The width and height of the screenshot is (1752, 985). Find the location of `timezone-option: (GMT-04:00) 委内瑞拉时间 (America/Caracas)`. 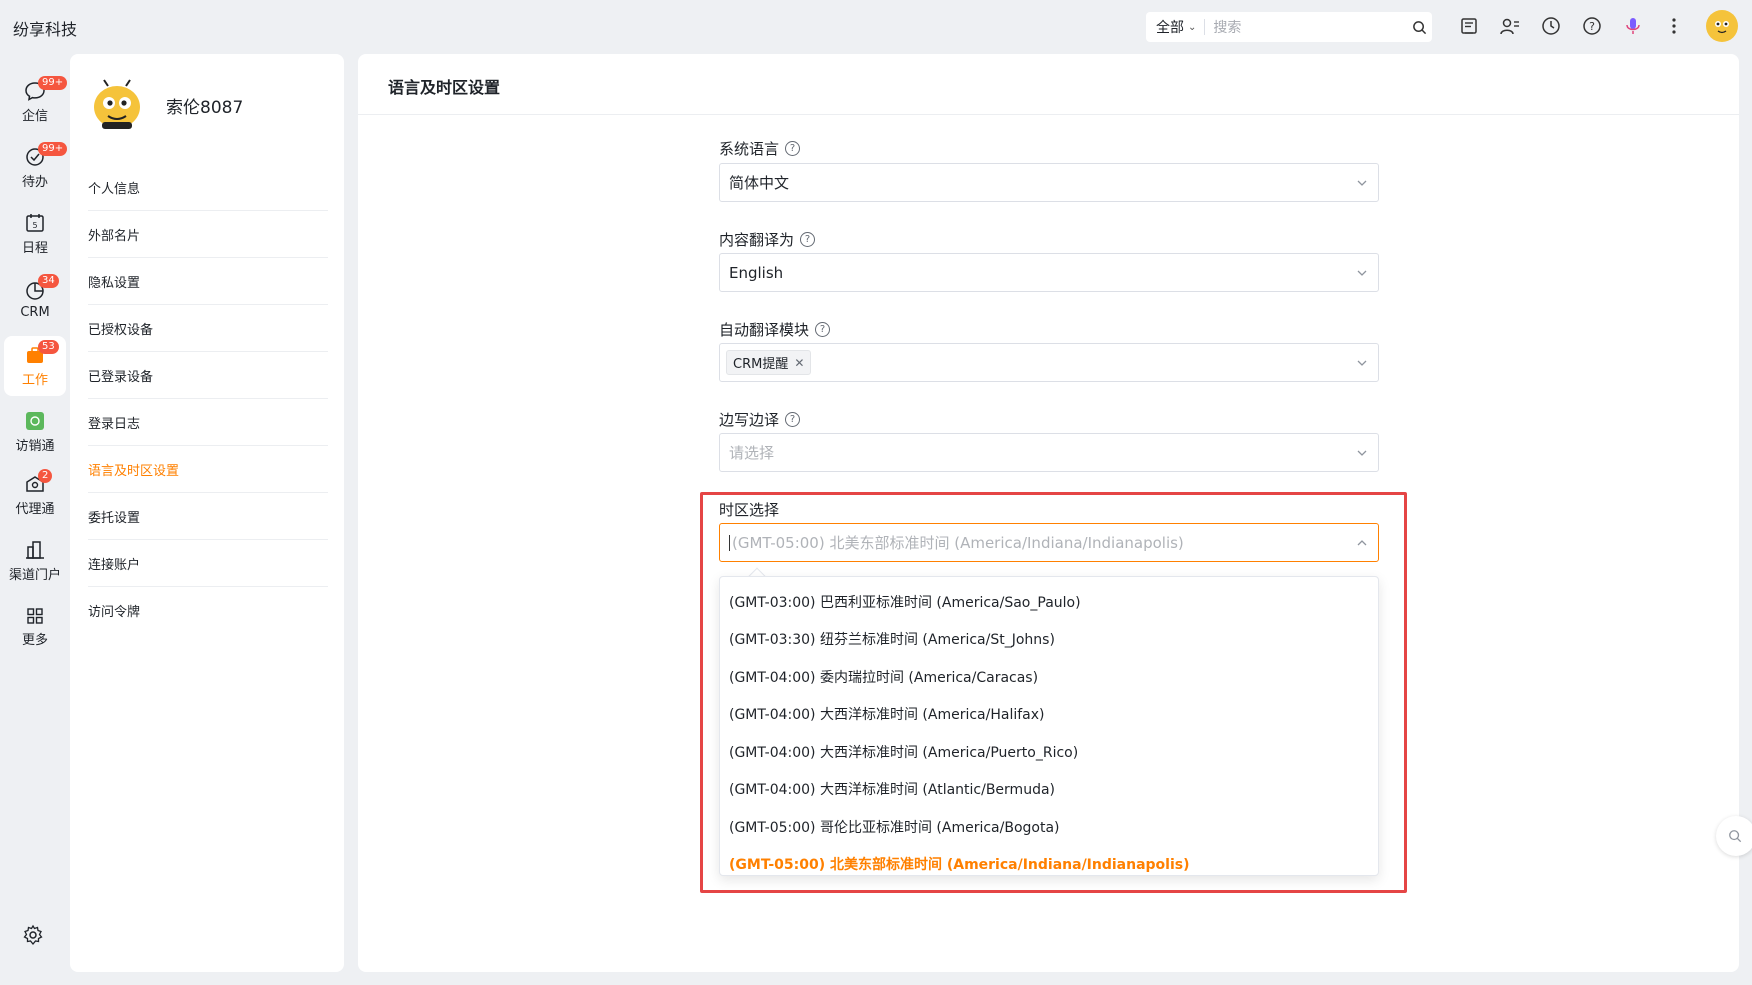

timezone-option: (GMT-04:00) 委内瑞拉时间 (America/Caracas) is located at coordinates (1049, 677).